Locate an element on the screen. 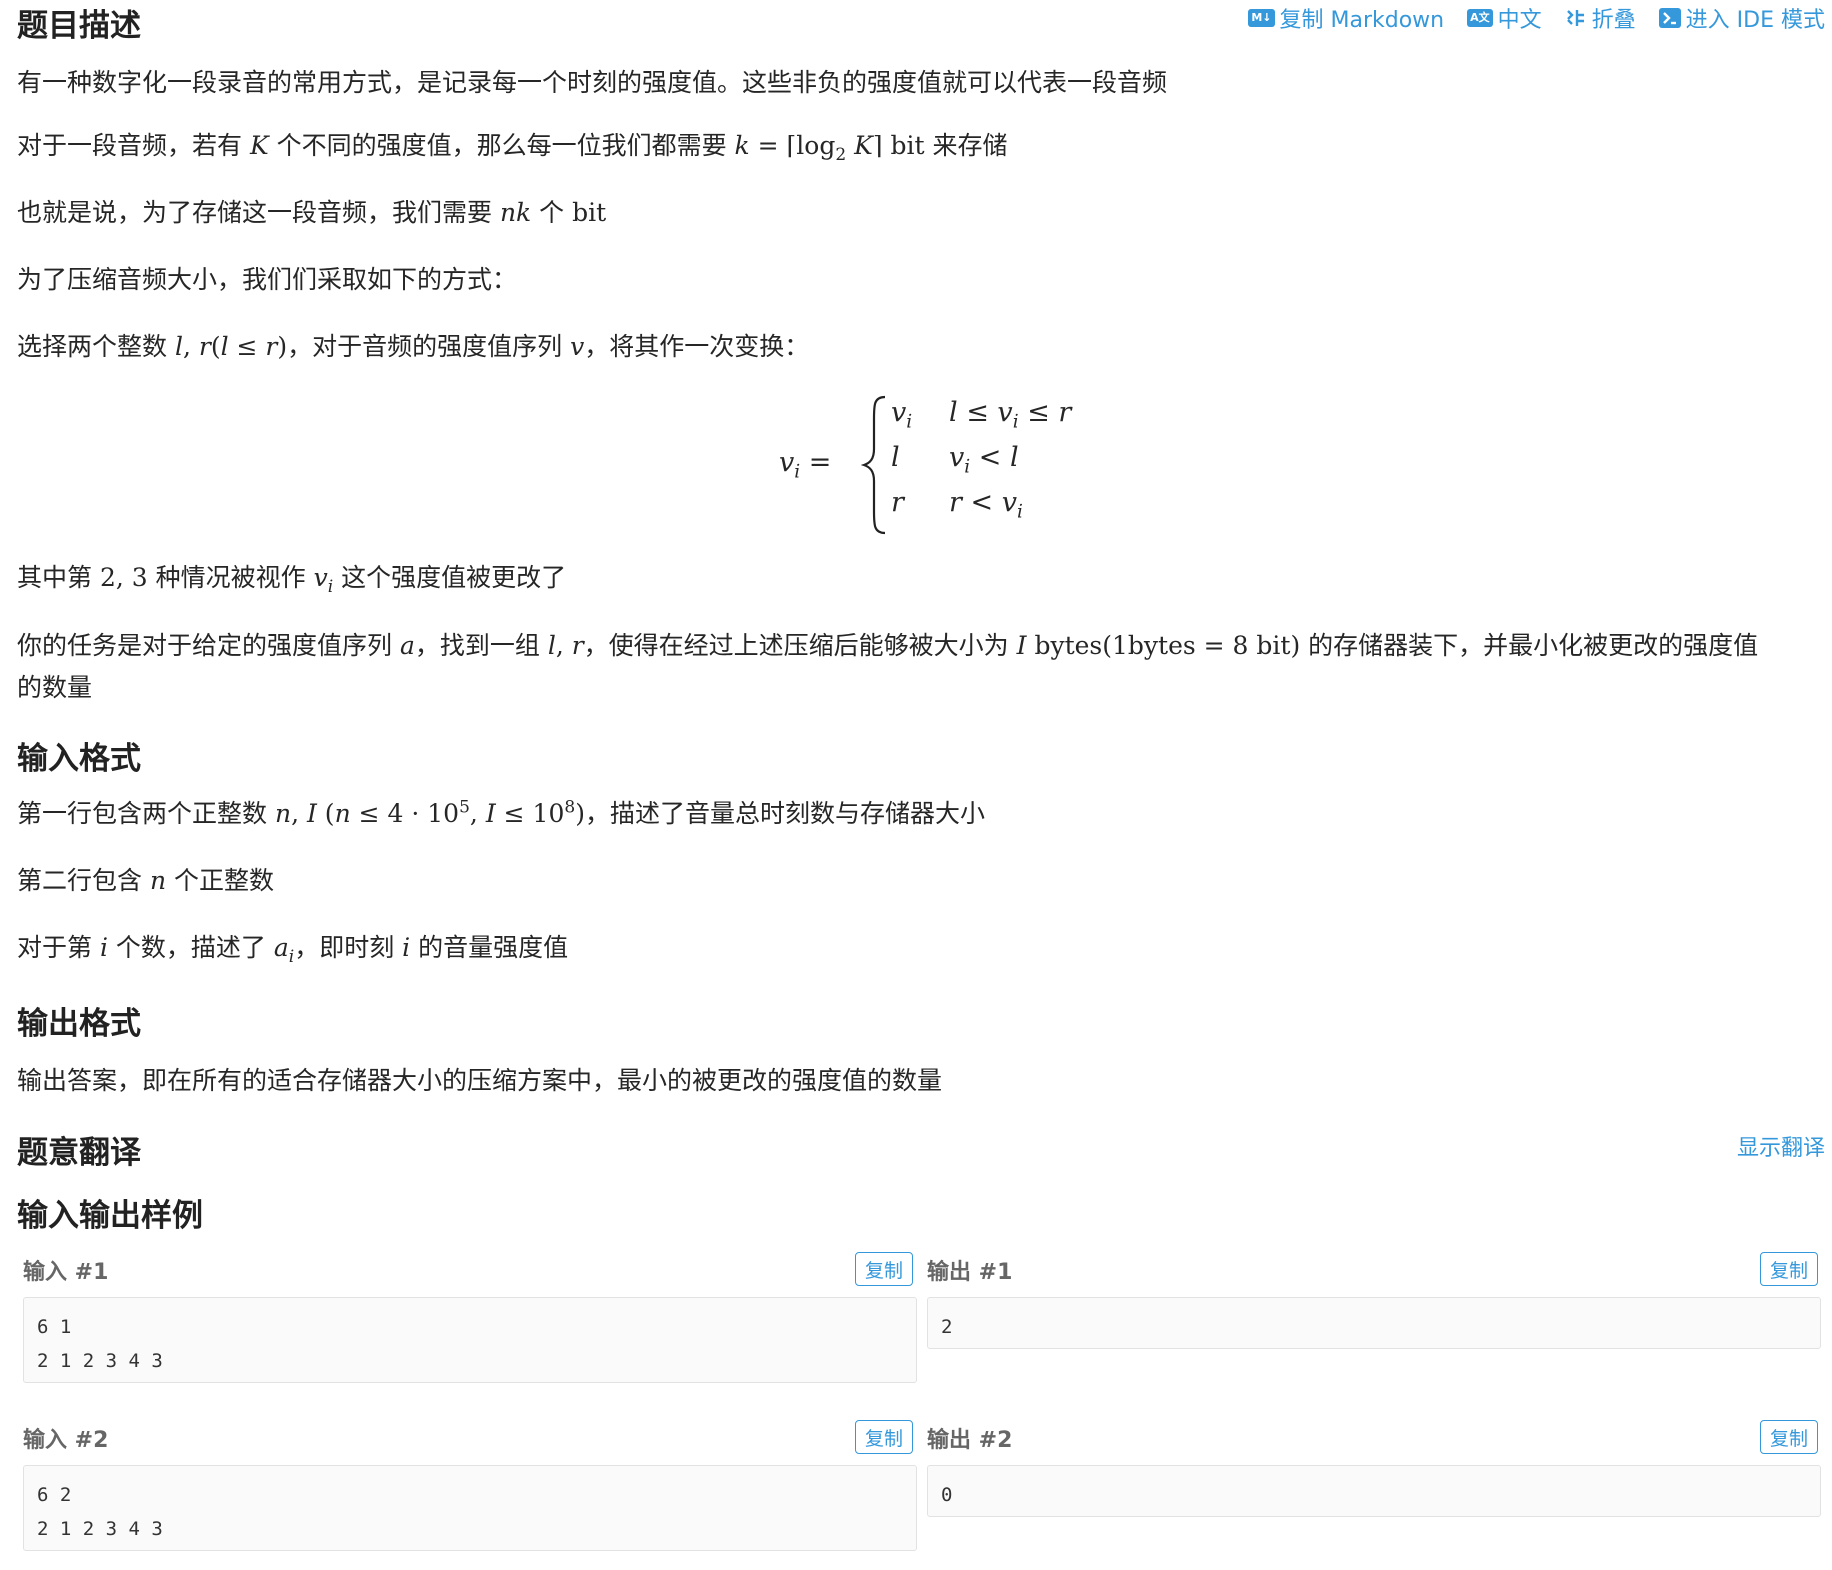  sample-output-code: 2 is located at coordinates (1374, 1323).